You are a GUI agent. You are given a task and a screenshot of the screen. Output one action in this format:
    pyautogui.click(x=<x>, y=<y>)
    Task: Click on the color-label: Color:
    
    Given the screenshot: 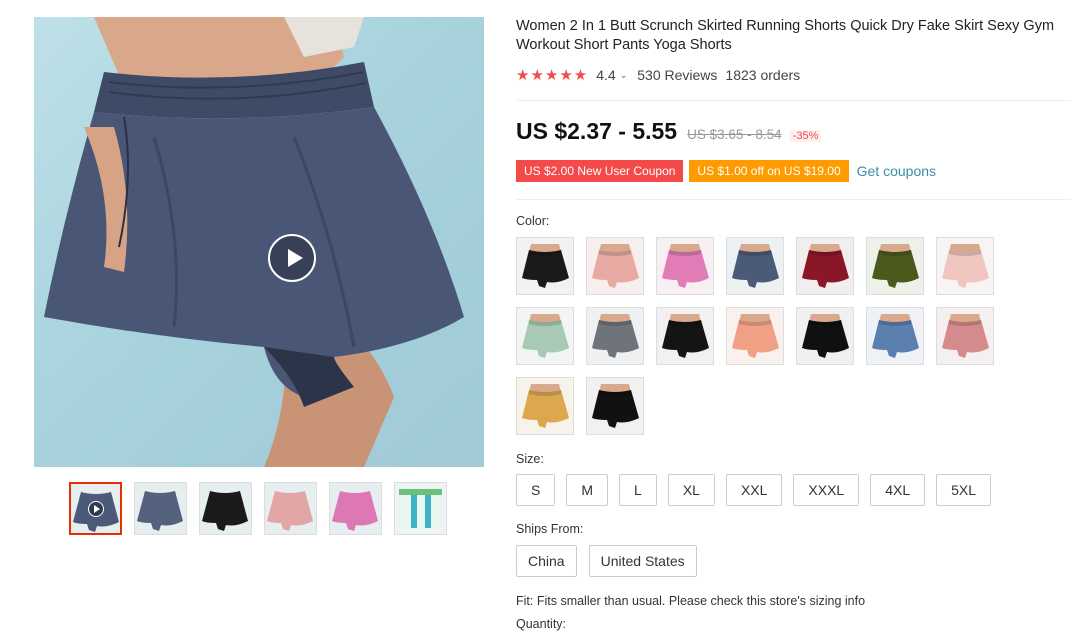 What is the action you would take?
    pyautogui.click(x=533, y=221)
    